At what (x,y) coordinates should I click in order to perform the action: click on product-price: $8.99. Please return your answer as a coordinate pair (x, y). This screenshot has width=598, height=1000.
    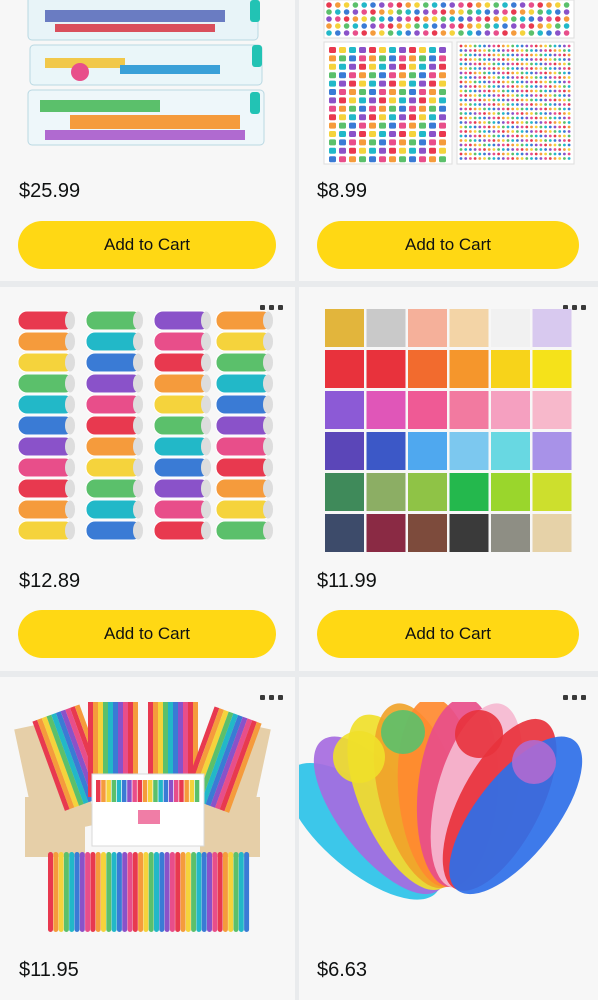
    Looking at the image, I should click on (342, 191).